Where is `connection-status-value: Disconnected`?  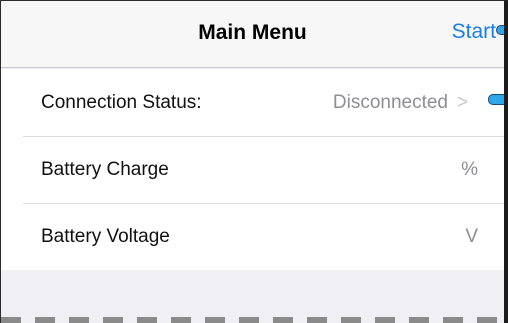 connection-status-value: Disconnected is located at coordinates (390, 102).